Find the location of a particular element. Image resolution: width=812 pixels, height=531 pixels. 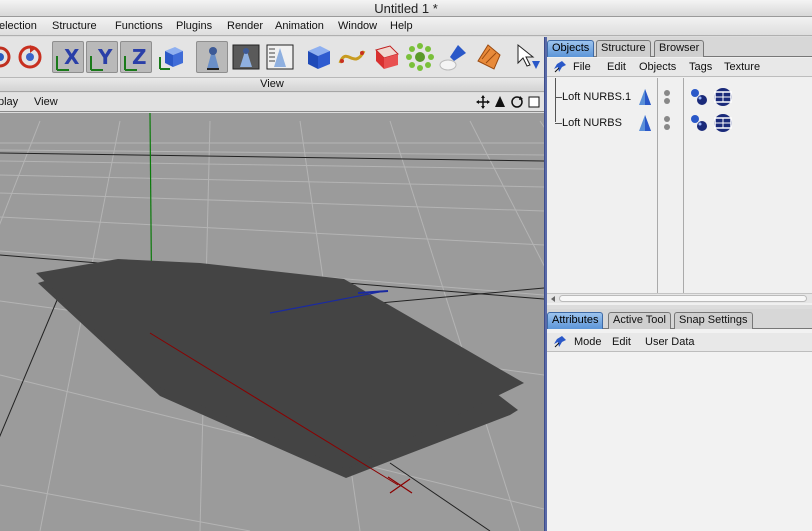

attributes-menu: Mode Edit User Data is located at coordinates (679, 342).